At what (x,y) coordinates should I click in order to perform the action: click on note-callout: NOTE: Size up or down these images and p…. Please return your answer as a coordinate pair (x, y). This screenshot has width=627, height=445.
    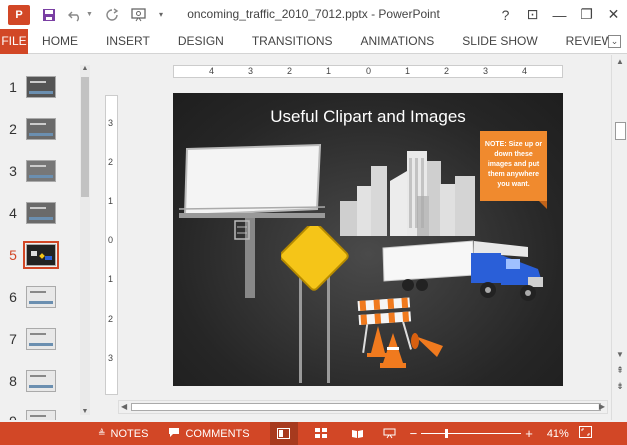
    Looking at the image, I should click on (513, 170).